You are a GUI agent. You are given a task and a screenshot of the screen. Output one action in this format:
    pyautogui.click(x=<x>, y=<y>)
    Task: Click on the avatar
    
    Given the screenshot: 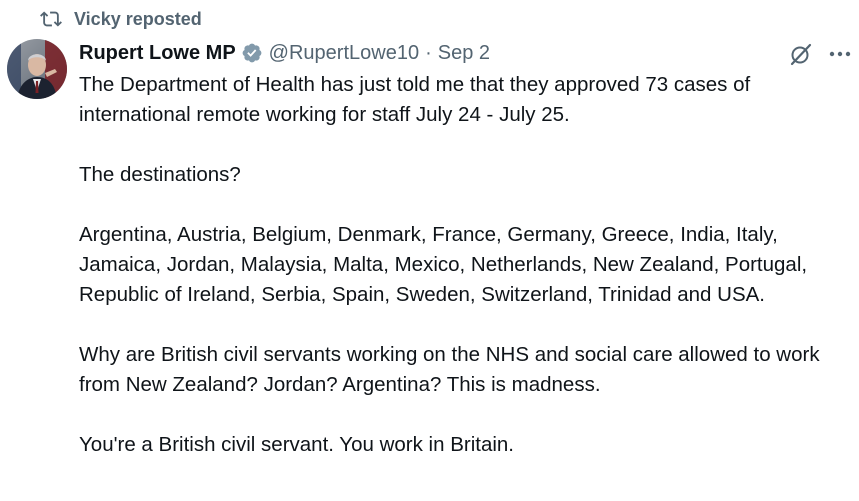 What is the action you would take?
    pyautogui.click(x=37, y=69)
    